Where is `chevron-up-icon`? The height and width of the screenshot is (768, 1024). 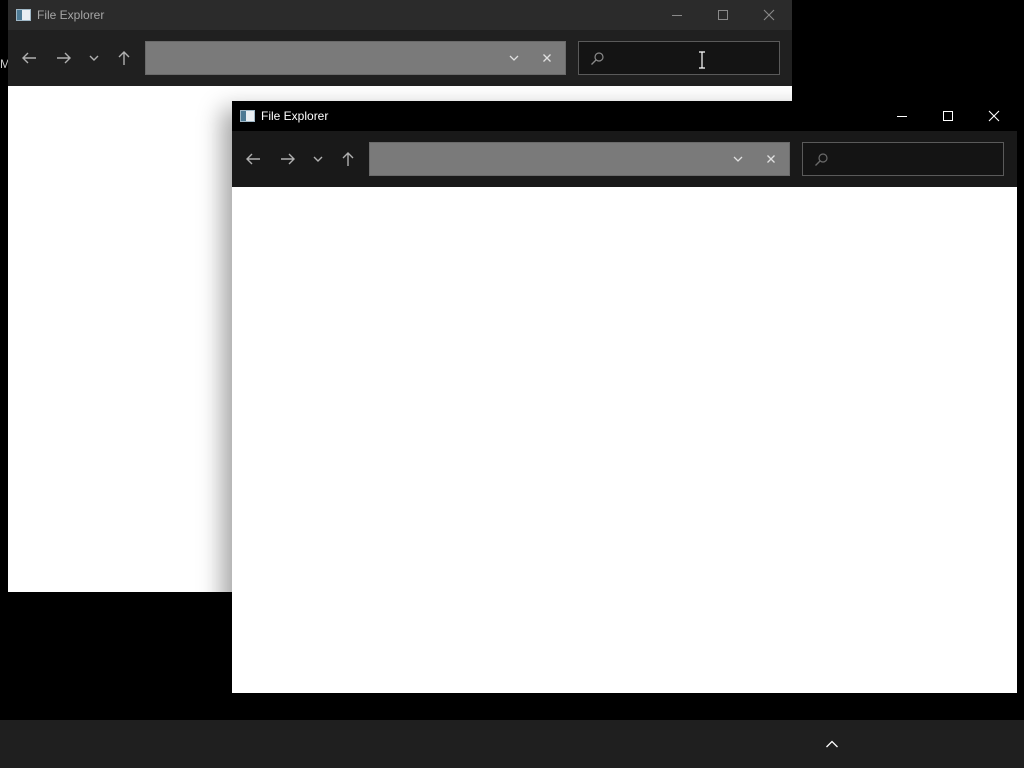 chevron-up-icon is located at coordinates (832, 744).